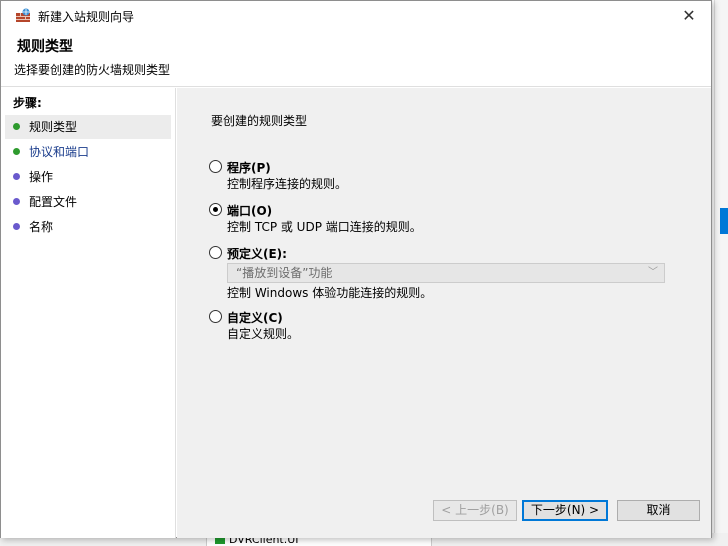 The image size is (728, 546). I want to click on port-radio, so click(215, 209).